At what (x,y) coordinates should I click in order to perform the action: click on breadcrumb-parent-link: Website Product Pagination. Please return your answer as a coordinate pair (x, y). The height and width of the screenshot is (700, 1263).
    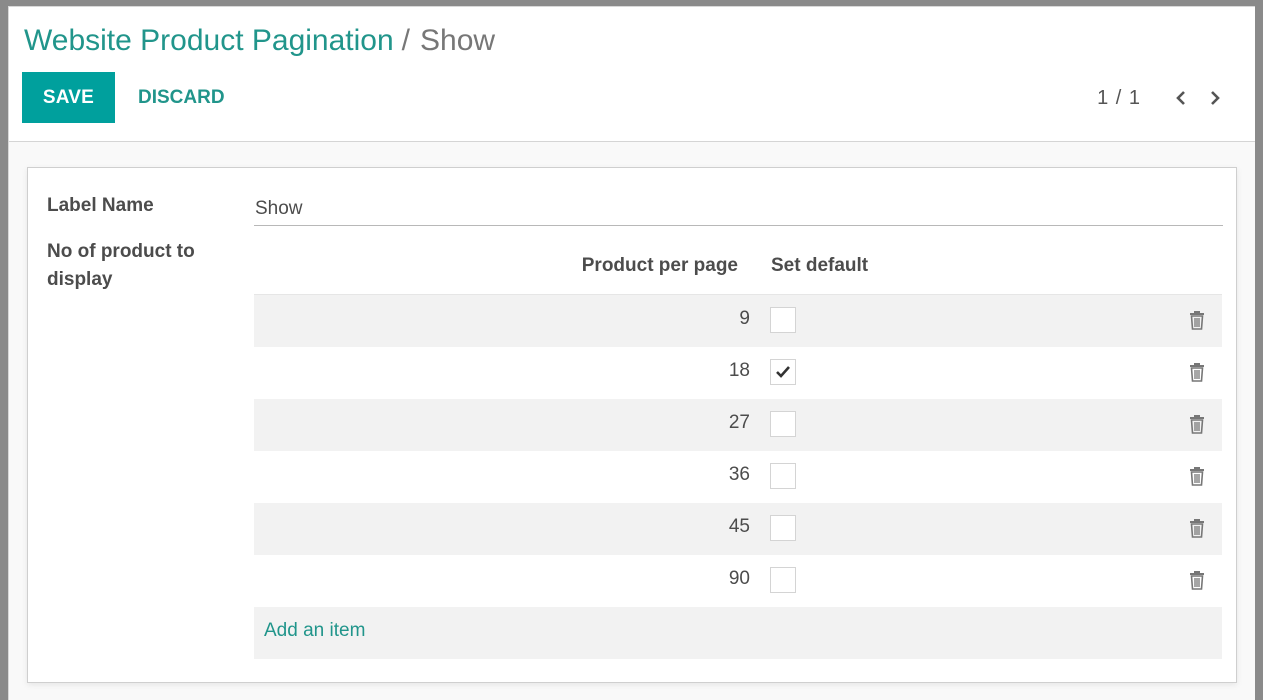
    Looking at the image, I should click on (209, 40).